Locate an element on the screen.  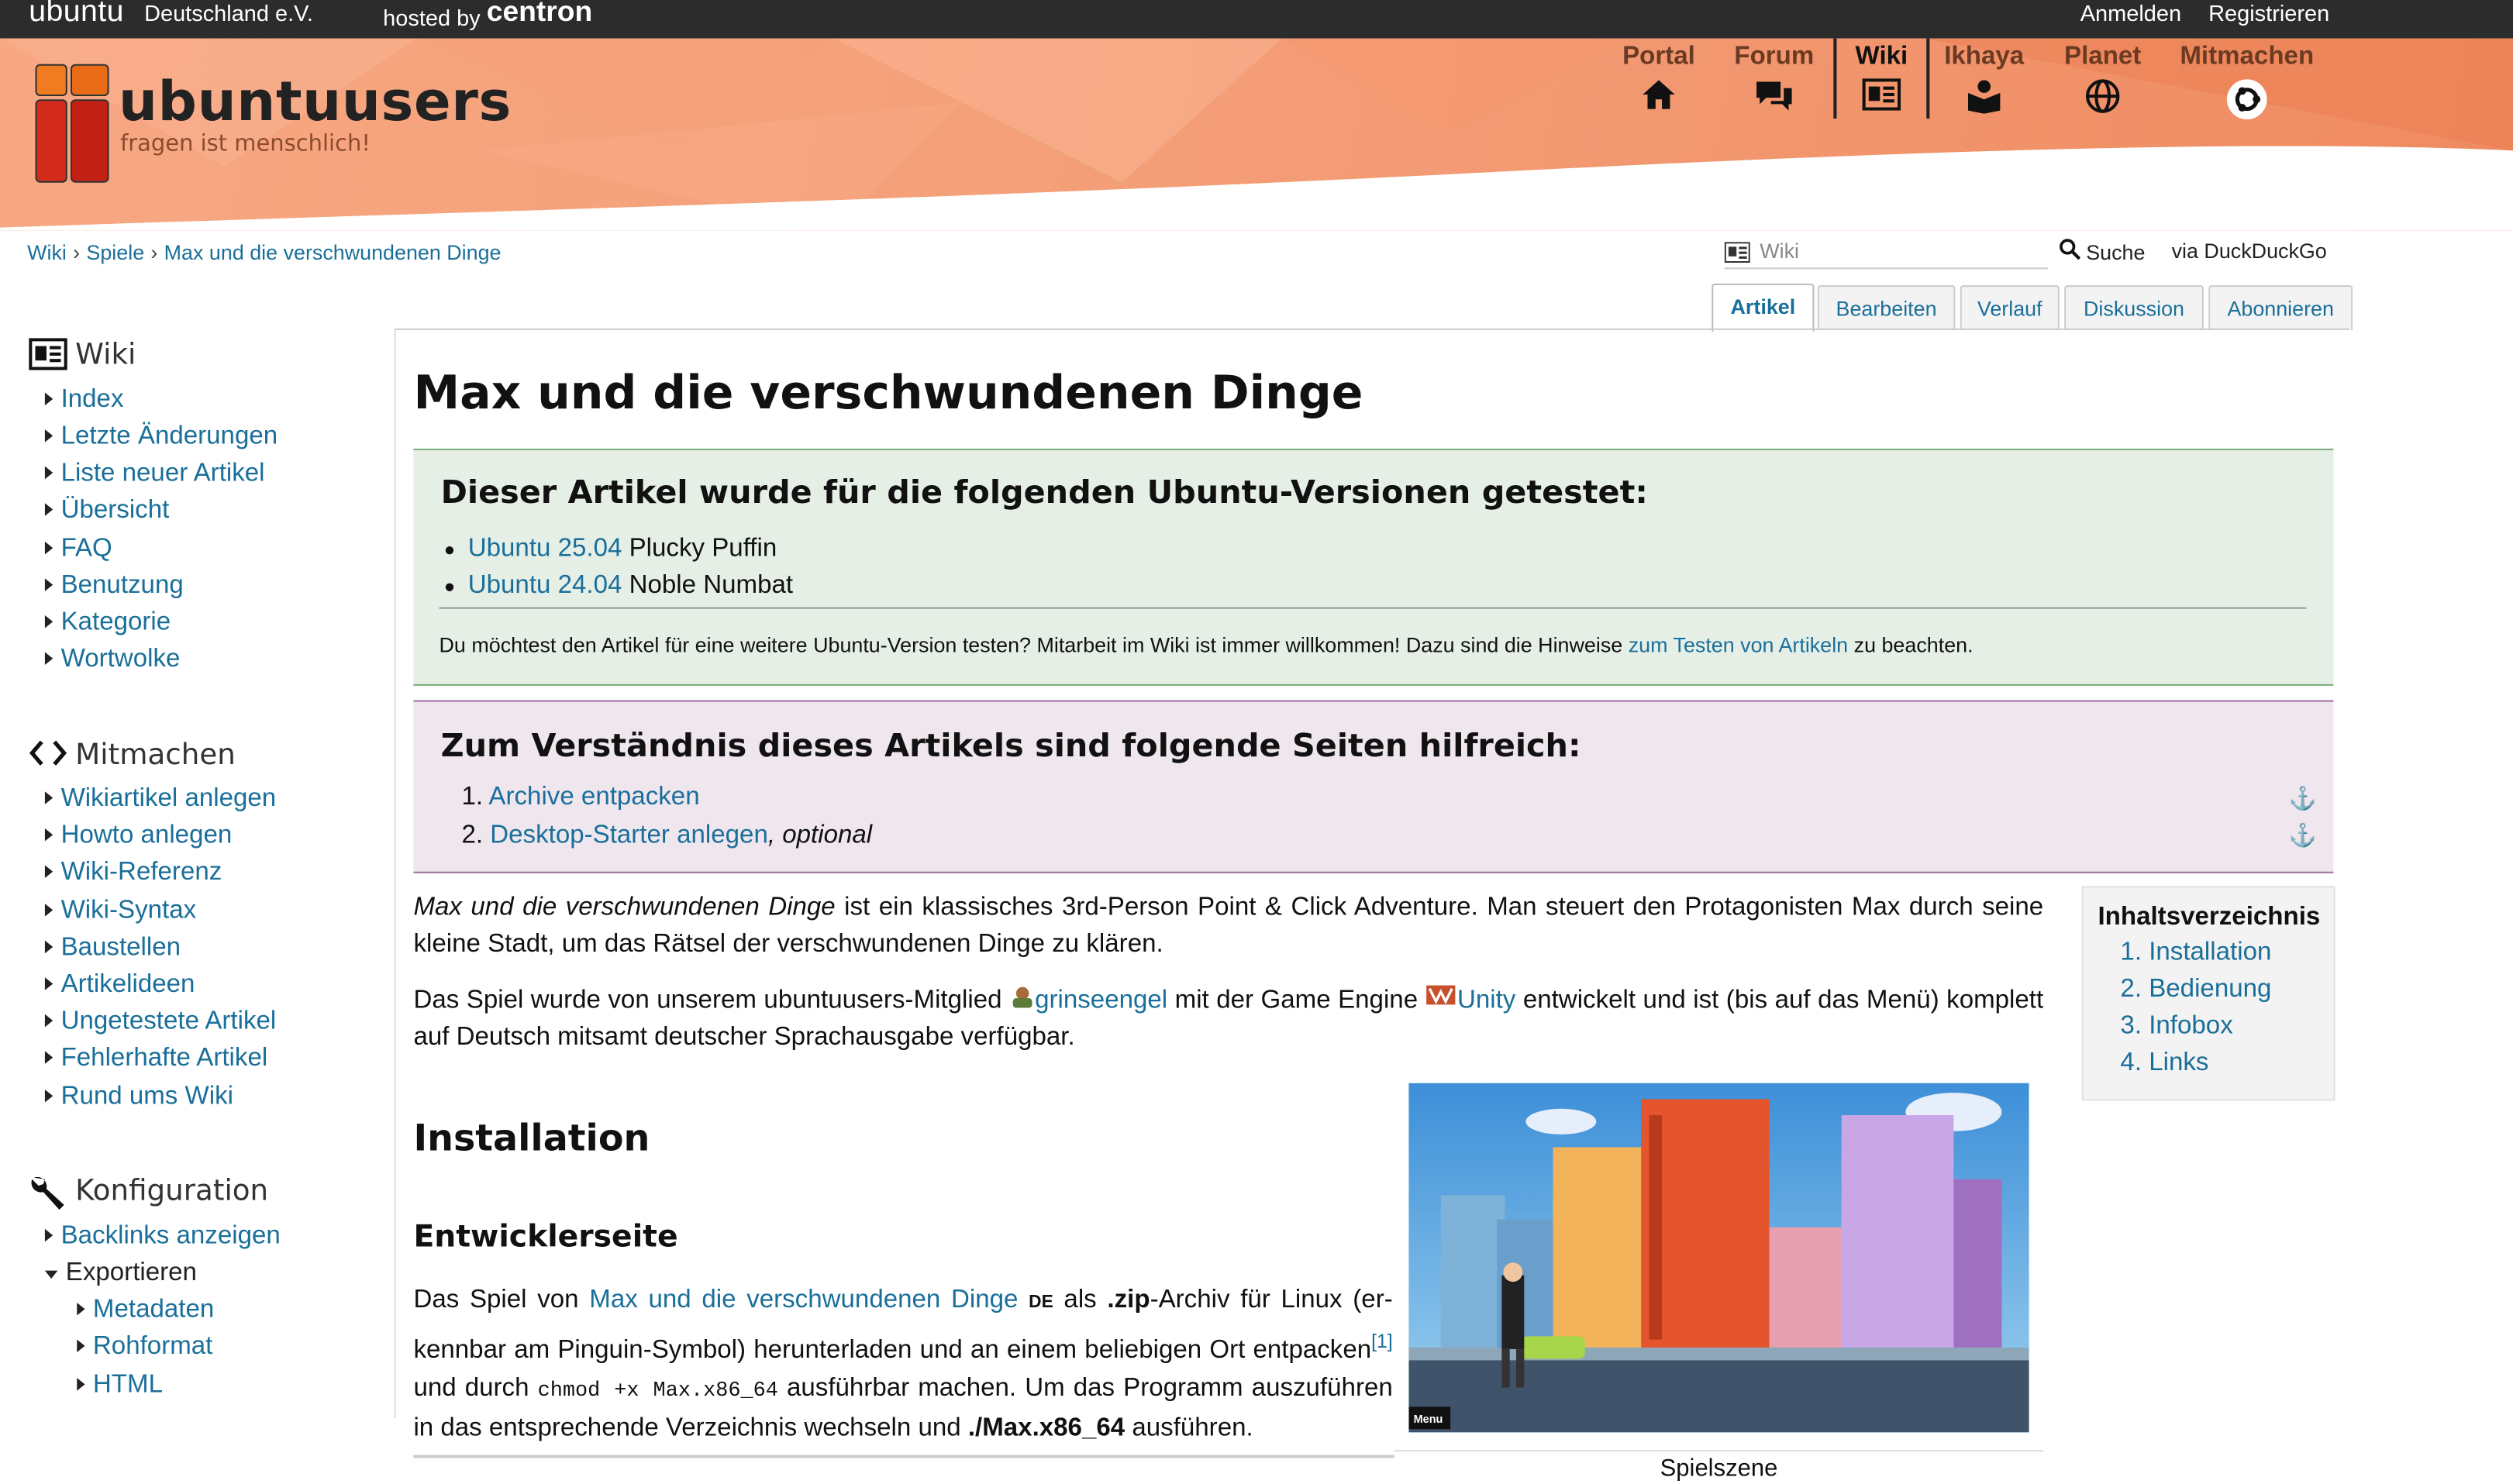
nav-wiki: Wiki is located at coordinates (1881, 78).